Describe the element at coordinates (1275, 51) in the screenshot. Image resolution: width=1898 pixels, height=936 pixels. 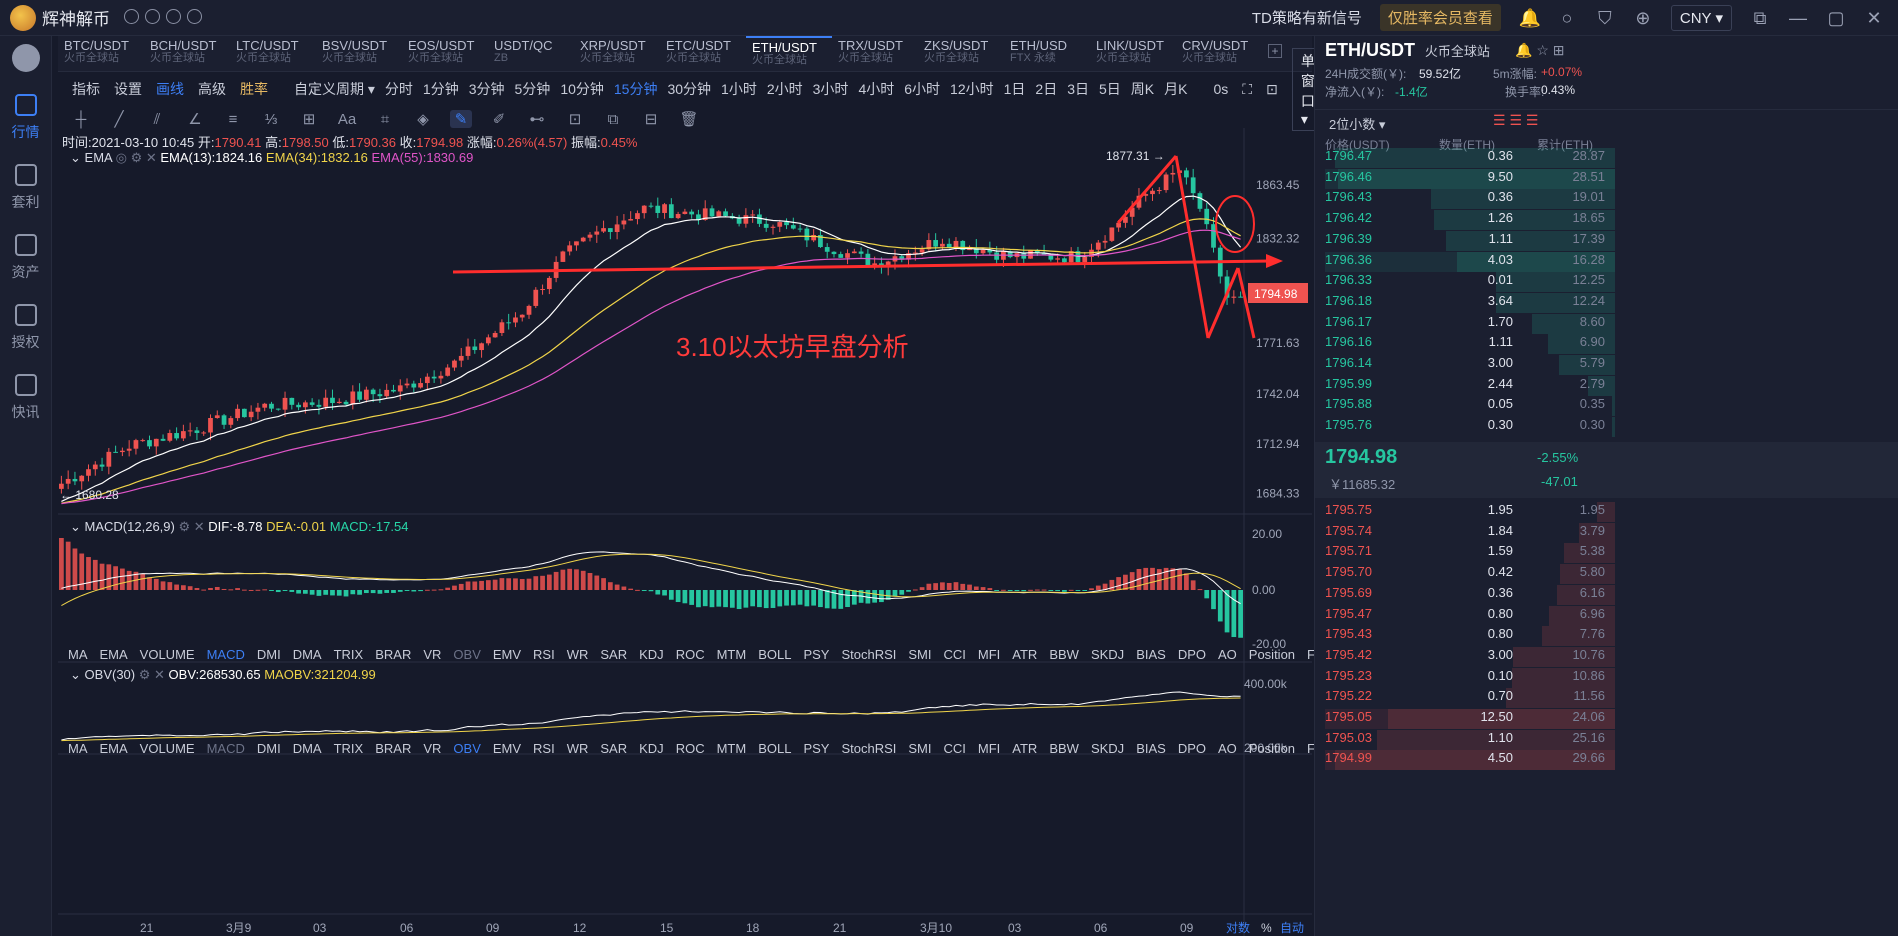
I see `add-symbol-button: +` at that location.